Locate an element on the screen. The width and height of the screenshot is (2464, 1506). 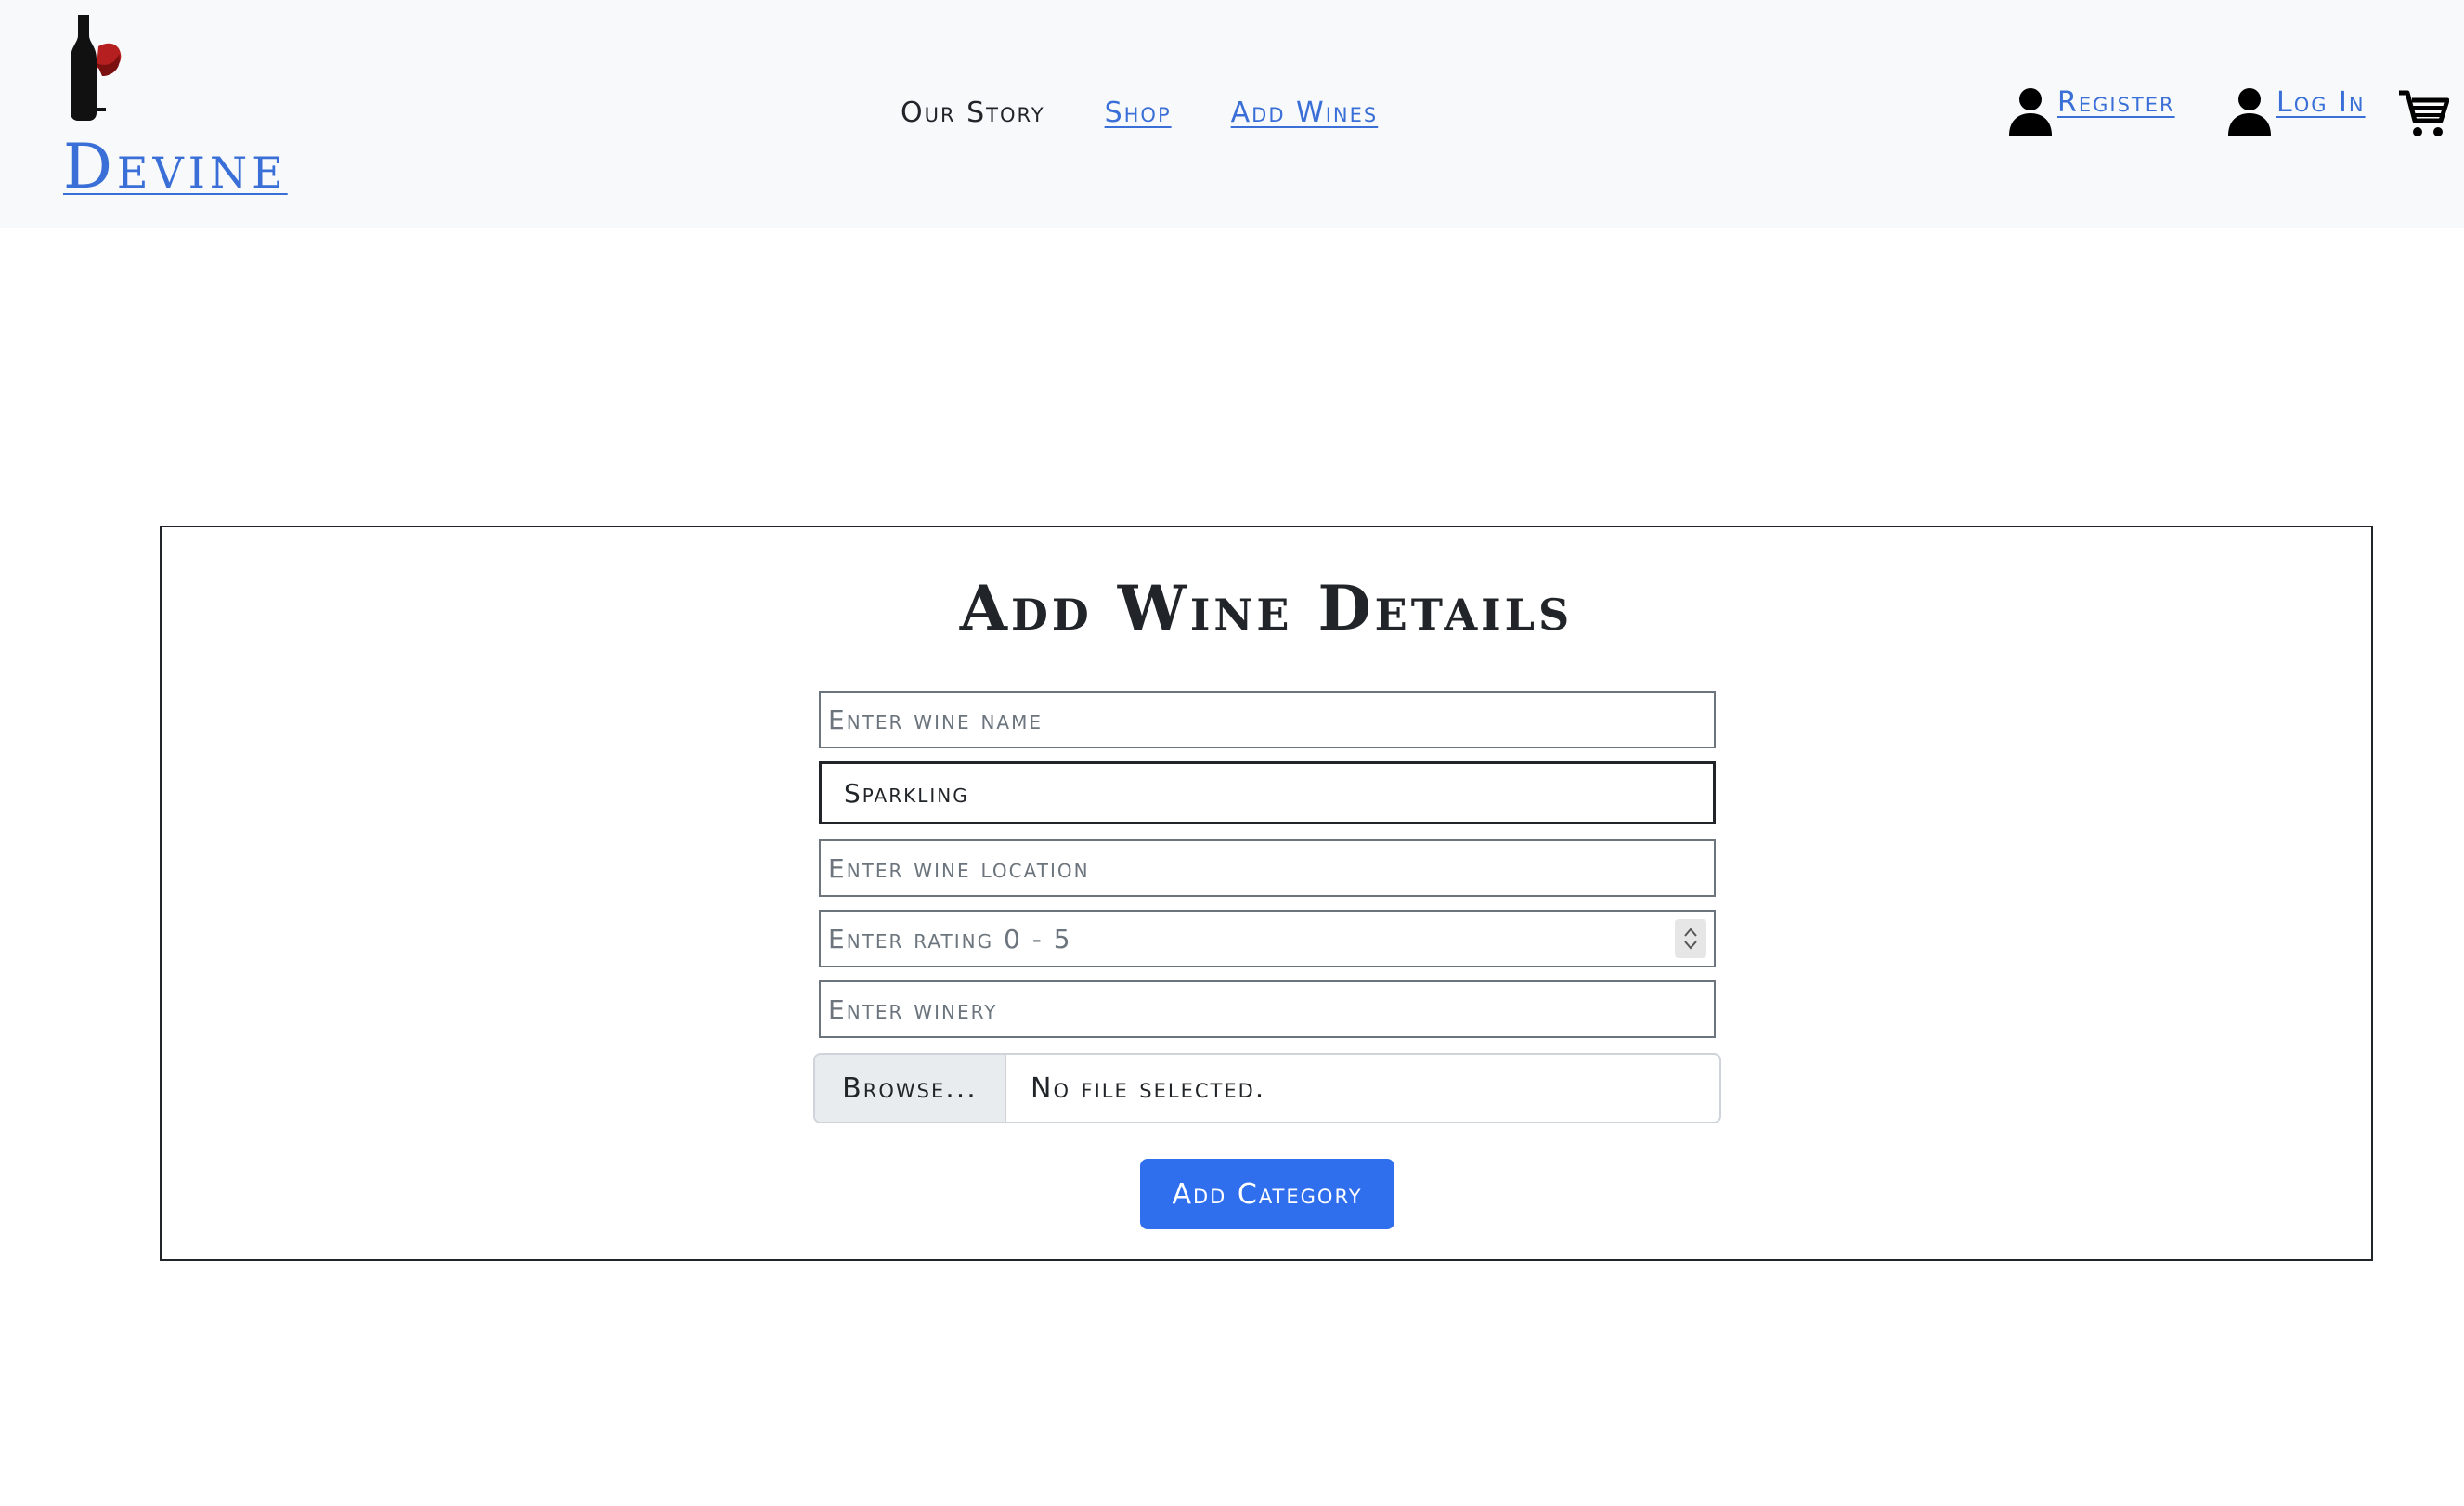
image-file-input: Browse... No file selected. is located at coordinates (1267, 1088).